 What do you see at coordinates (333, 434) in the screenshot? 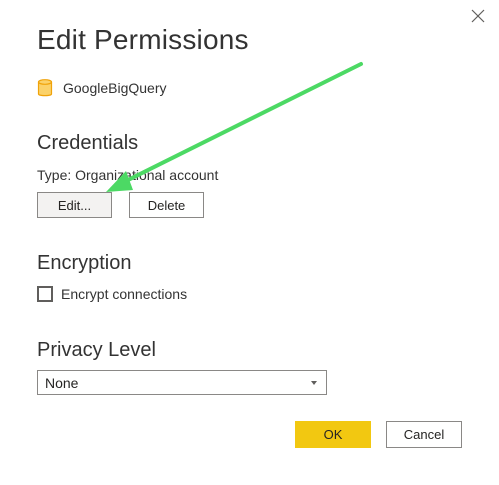
I see `ok-button: OK` at bounding box center [333, 434].